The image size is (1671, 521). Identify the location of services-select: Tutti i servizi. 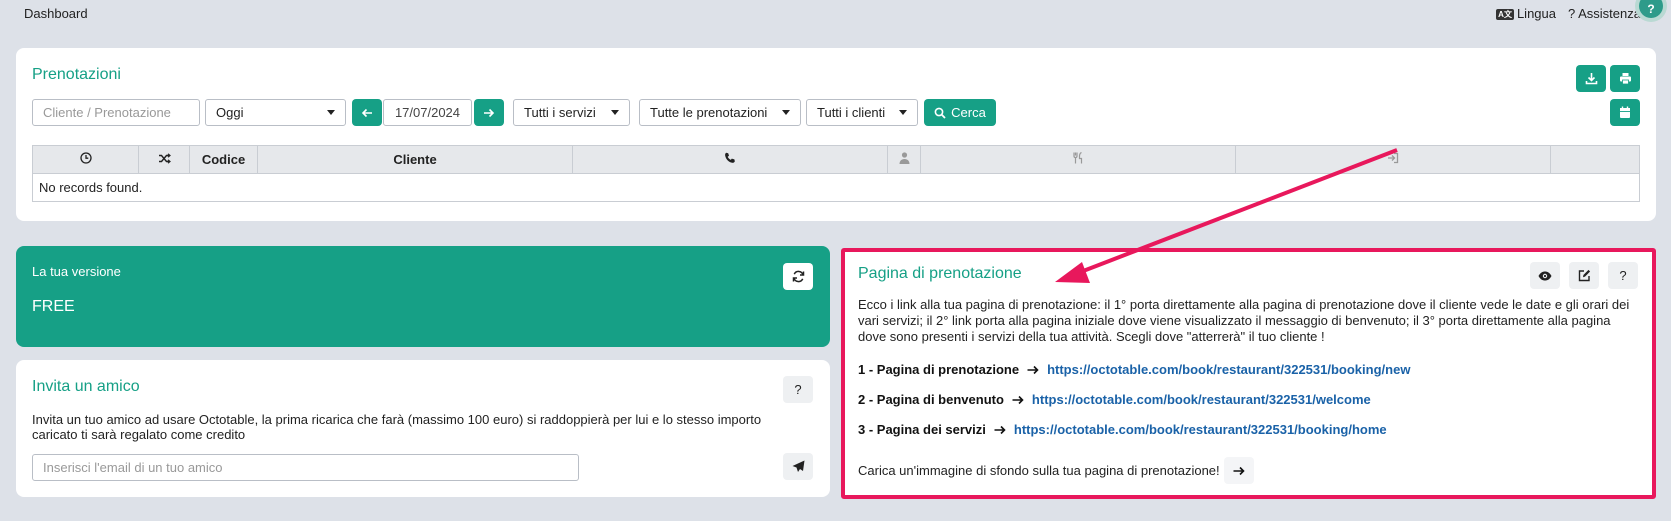
(571, 112).